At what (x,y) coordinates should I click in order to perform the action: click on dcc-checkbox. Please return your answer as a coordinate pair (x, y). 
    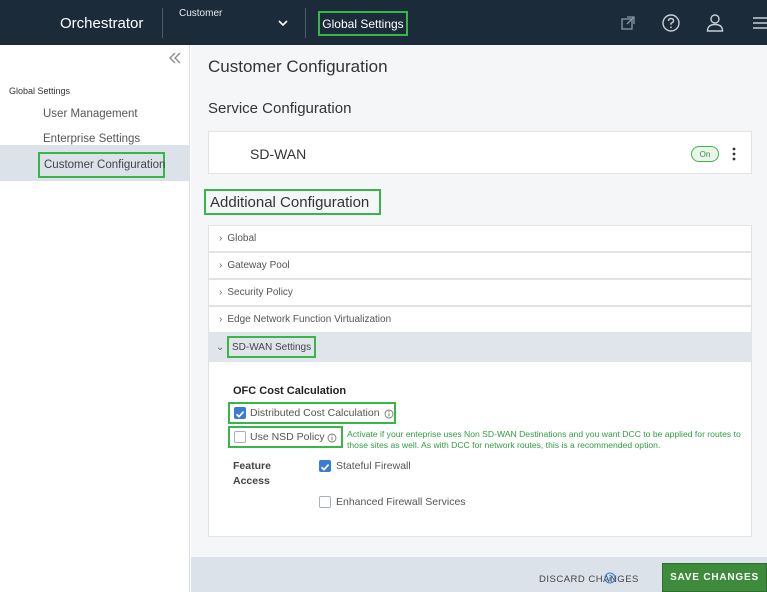
    Looking at the image, I should click on (240, 413).